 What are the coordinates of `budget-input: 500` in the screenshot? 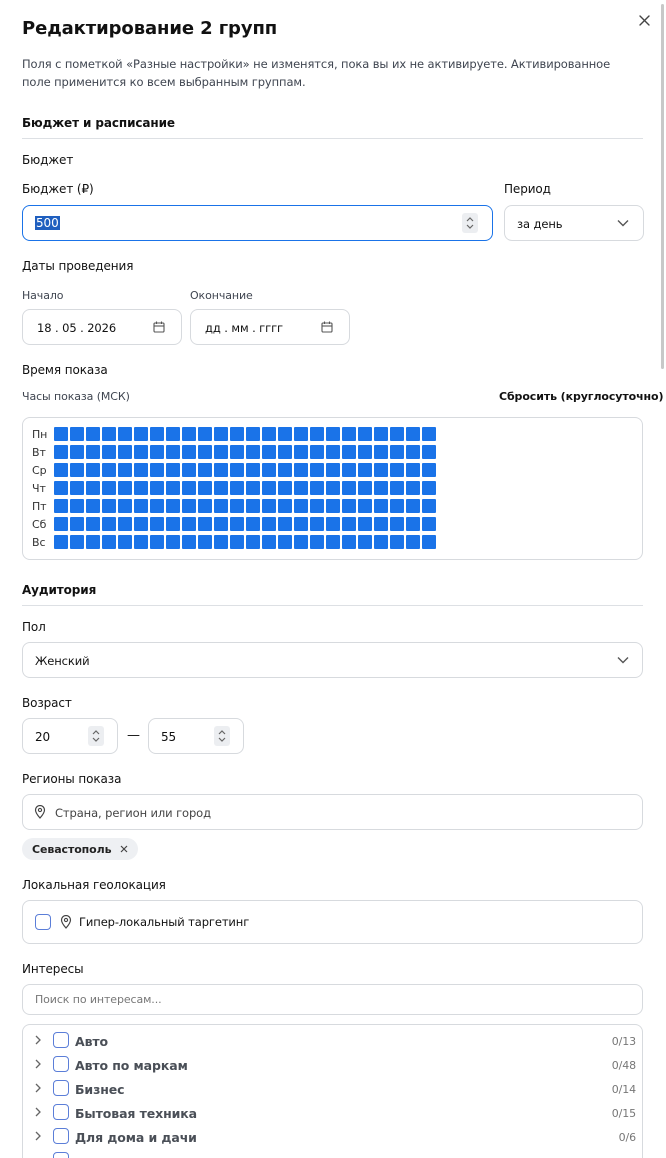 It's located at (257, 223).